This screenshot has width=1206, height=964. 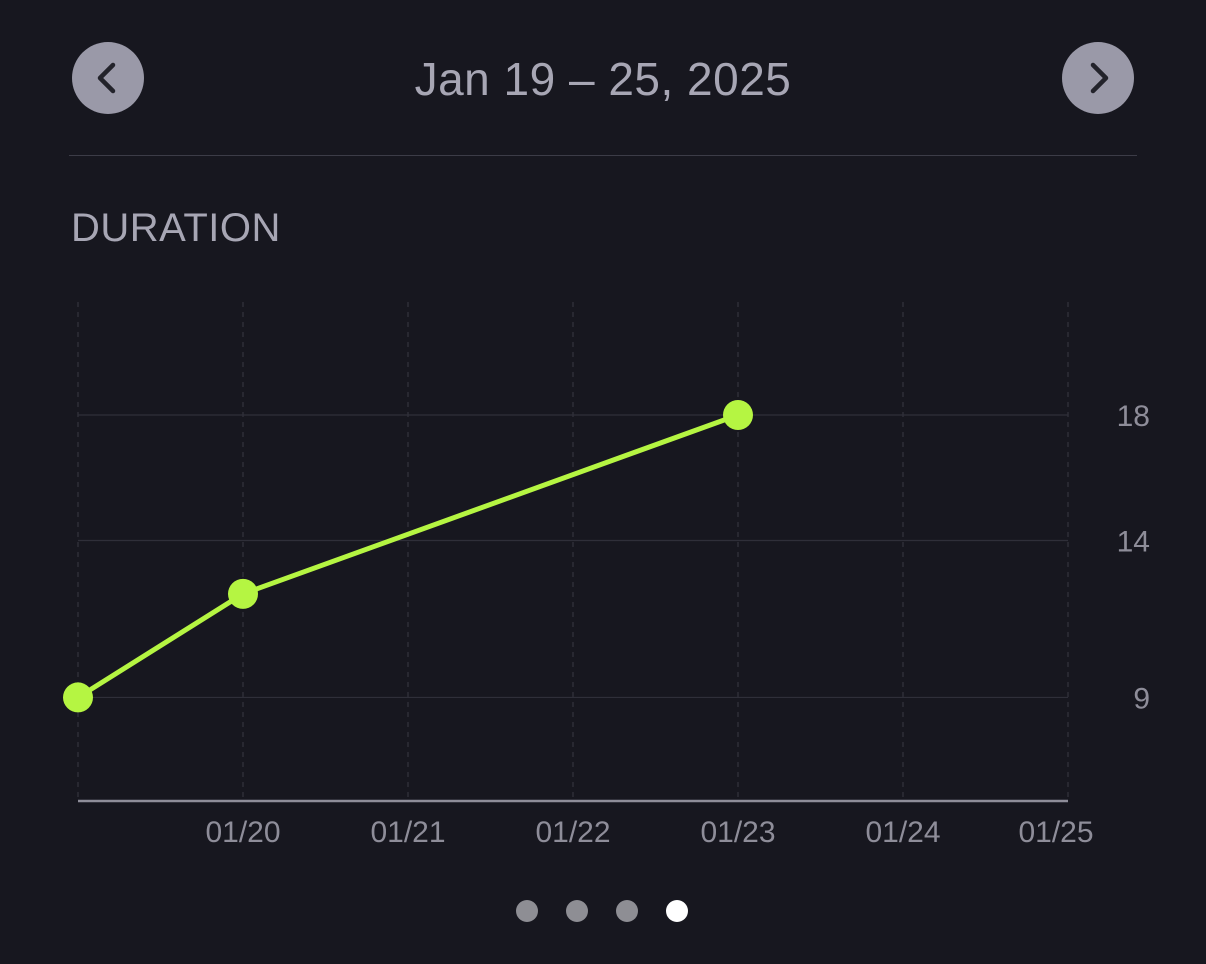 I want to click on x-tick-label: 01/22, so click(x=572, y=832).